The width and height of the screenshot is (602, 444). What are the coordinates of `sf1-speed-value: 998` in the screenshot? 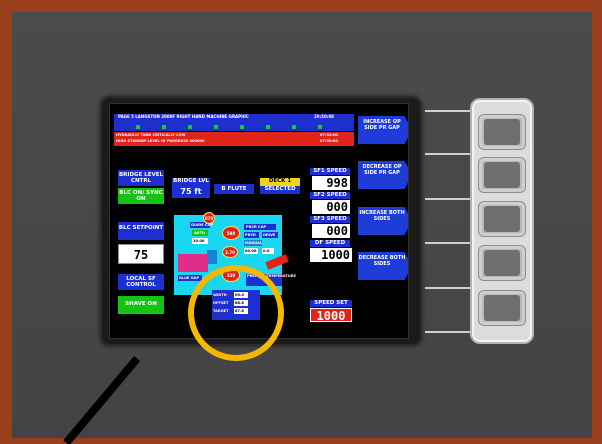 It's located at (331, 183).